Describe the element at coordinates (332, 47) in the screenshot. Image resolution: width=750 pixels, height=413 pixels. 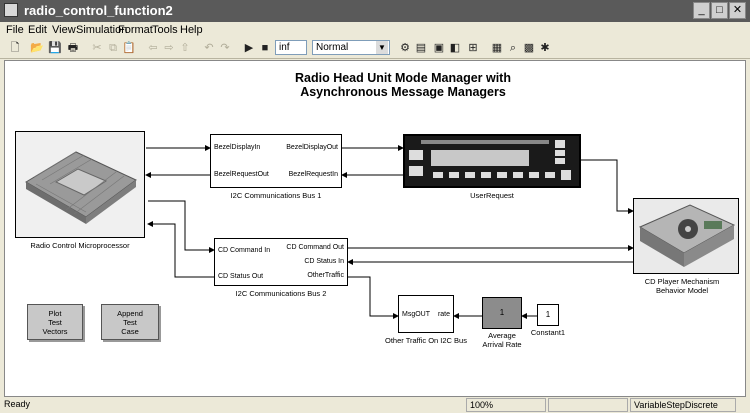
I see `simulation-mode-value: Normal` at that location.